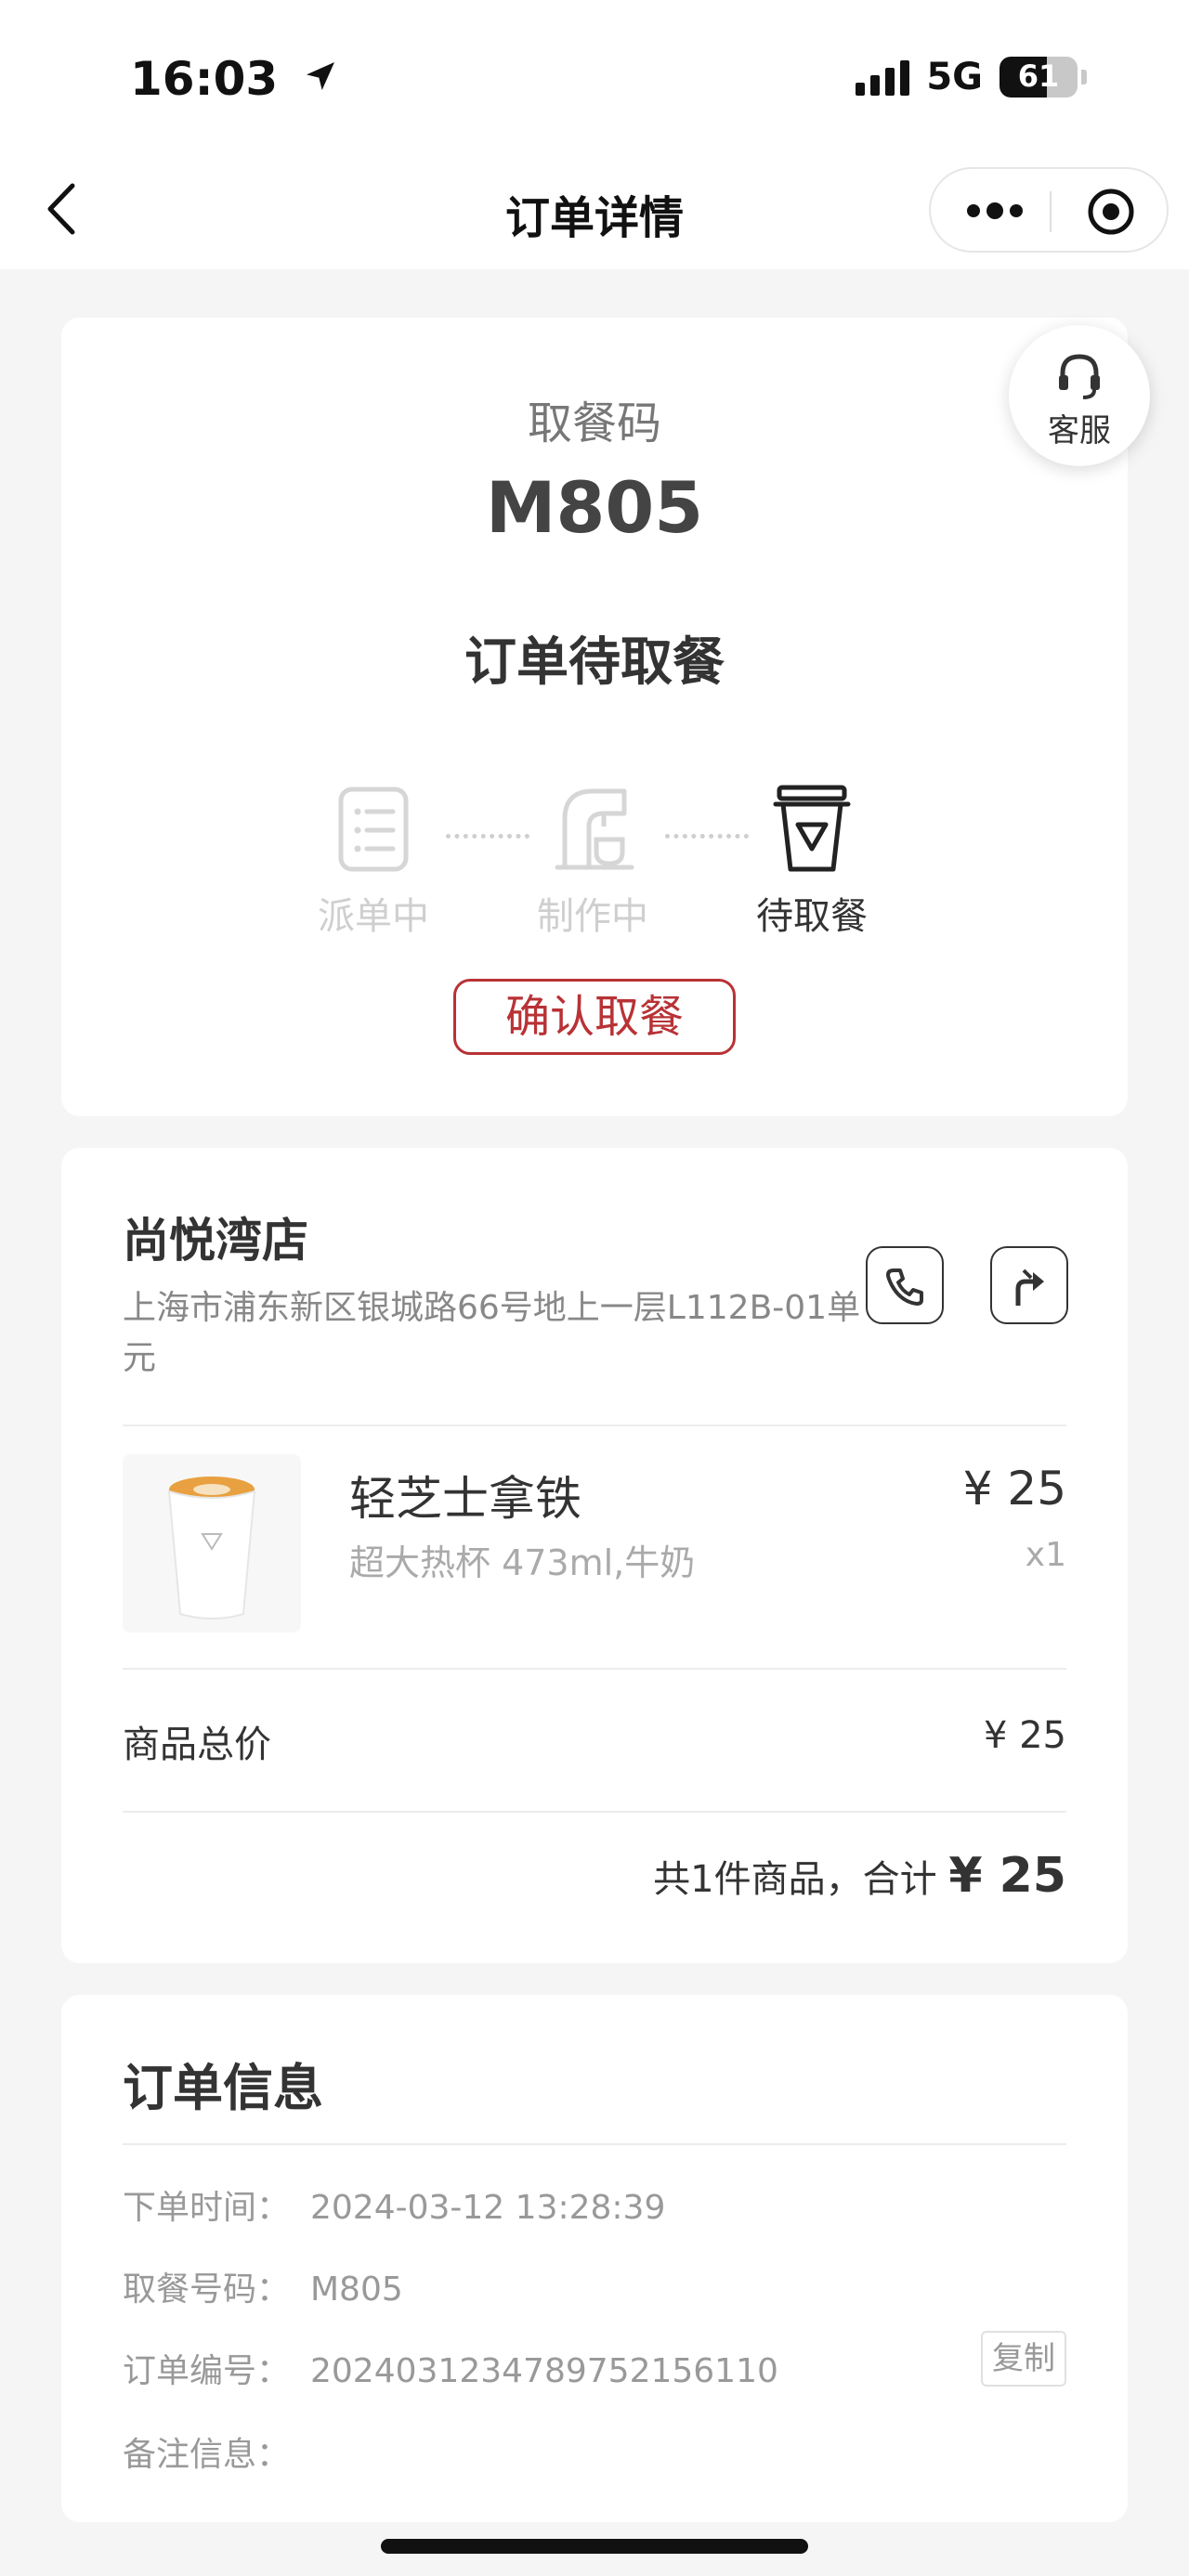  I want to click on remarks-row: 备注信息：, so click(216, 2451).